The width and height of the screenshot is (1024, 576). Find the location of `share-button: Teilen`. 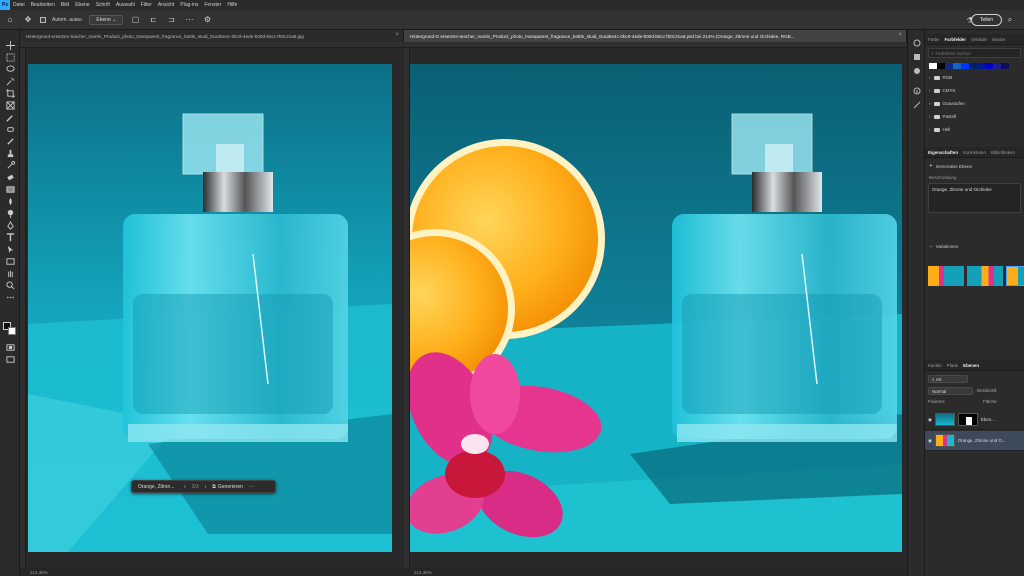

share-button: Teilen is located at coordinates (986, 20).